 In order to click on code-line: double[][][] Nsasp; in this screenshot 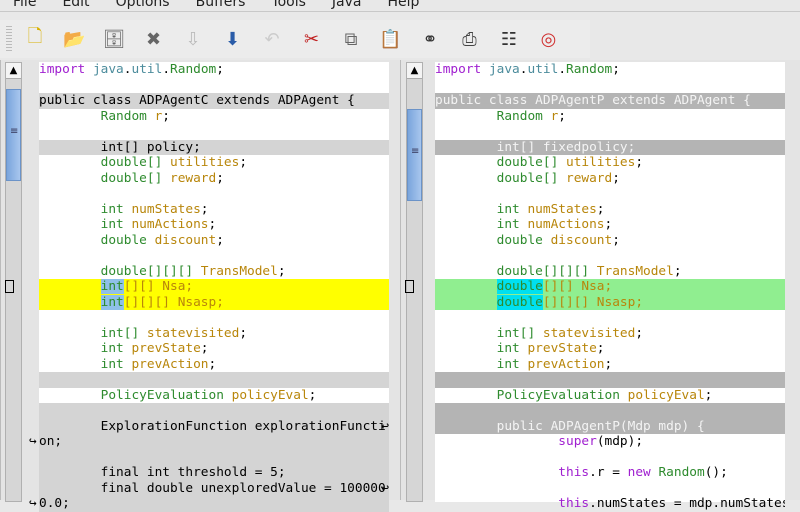, I will do `click(610, 302)`.